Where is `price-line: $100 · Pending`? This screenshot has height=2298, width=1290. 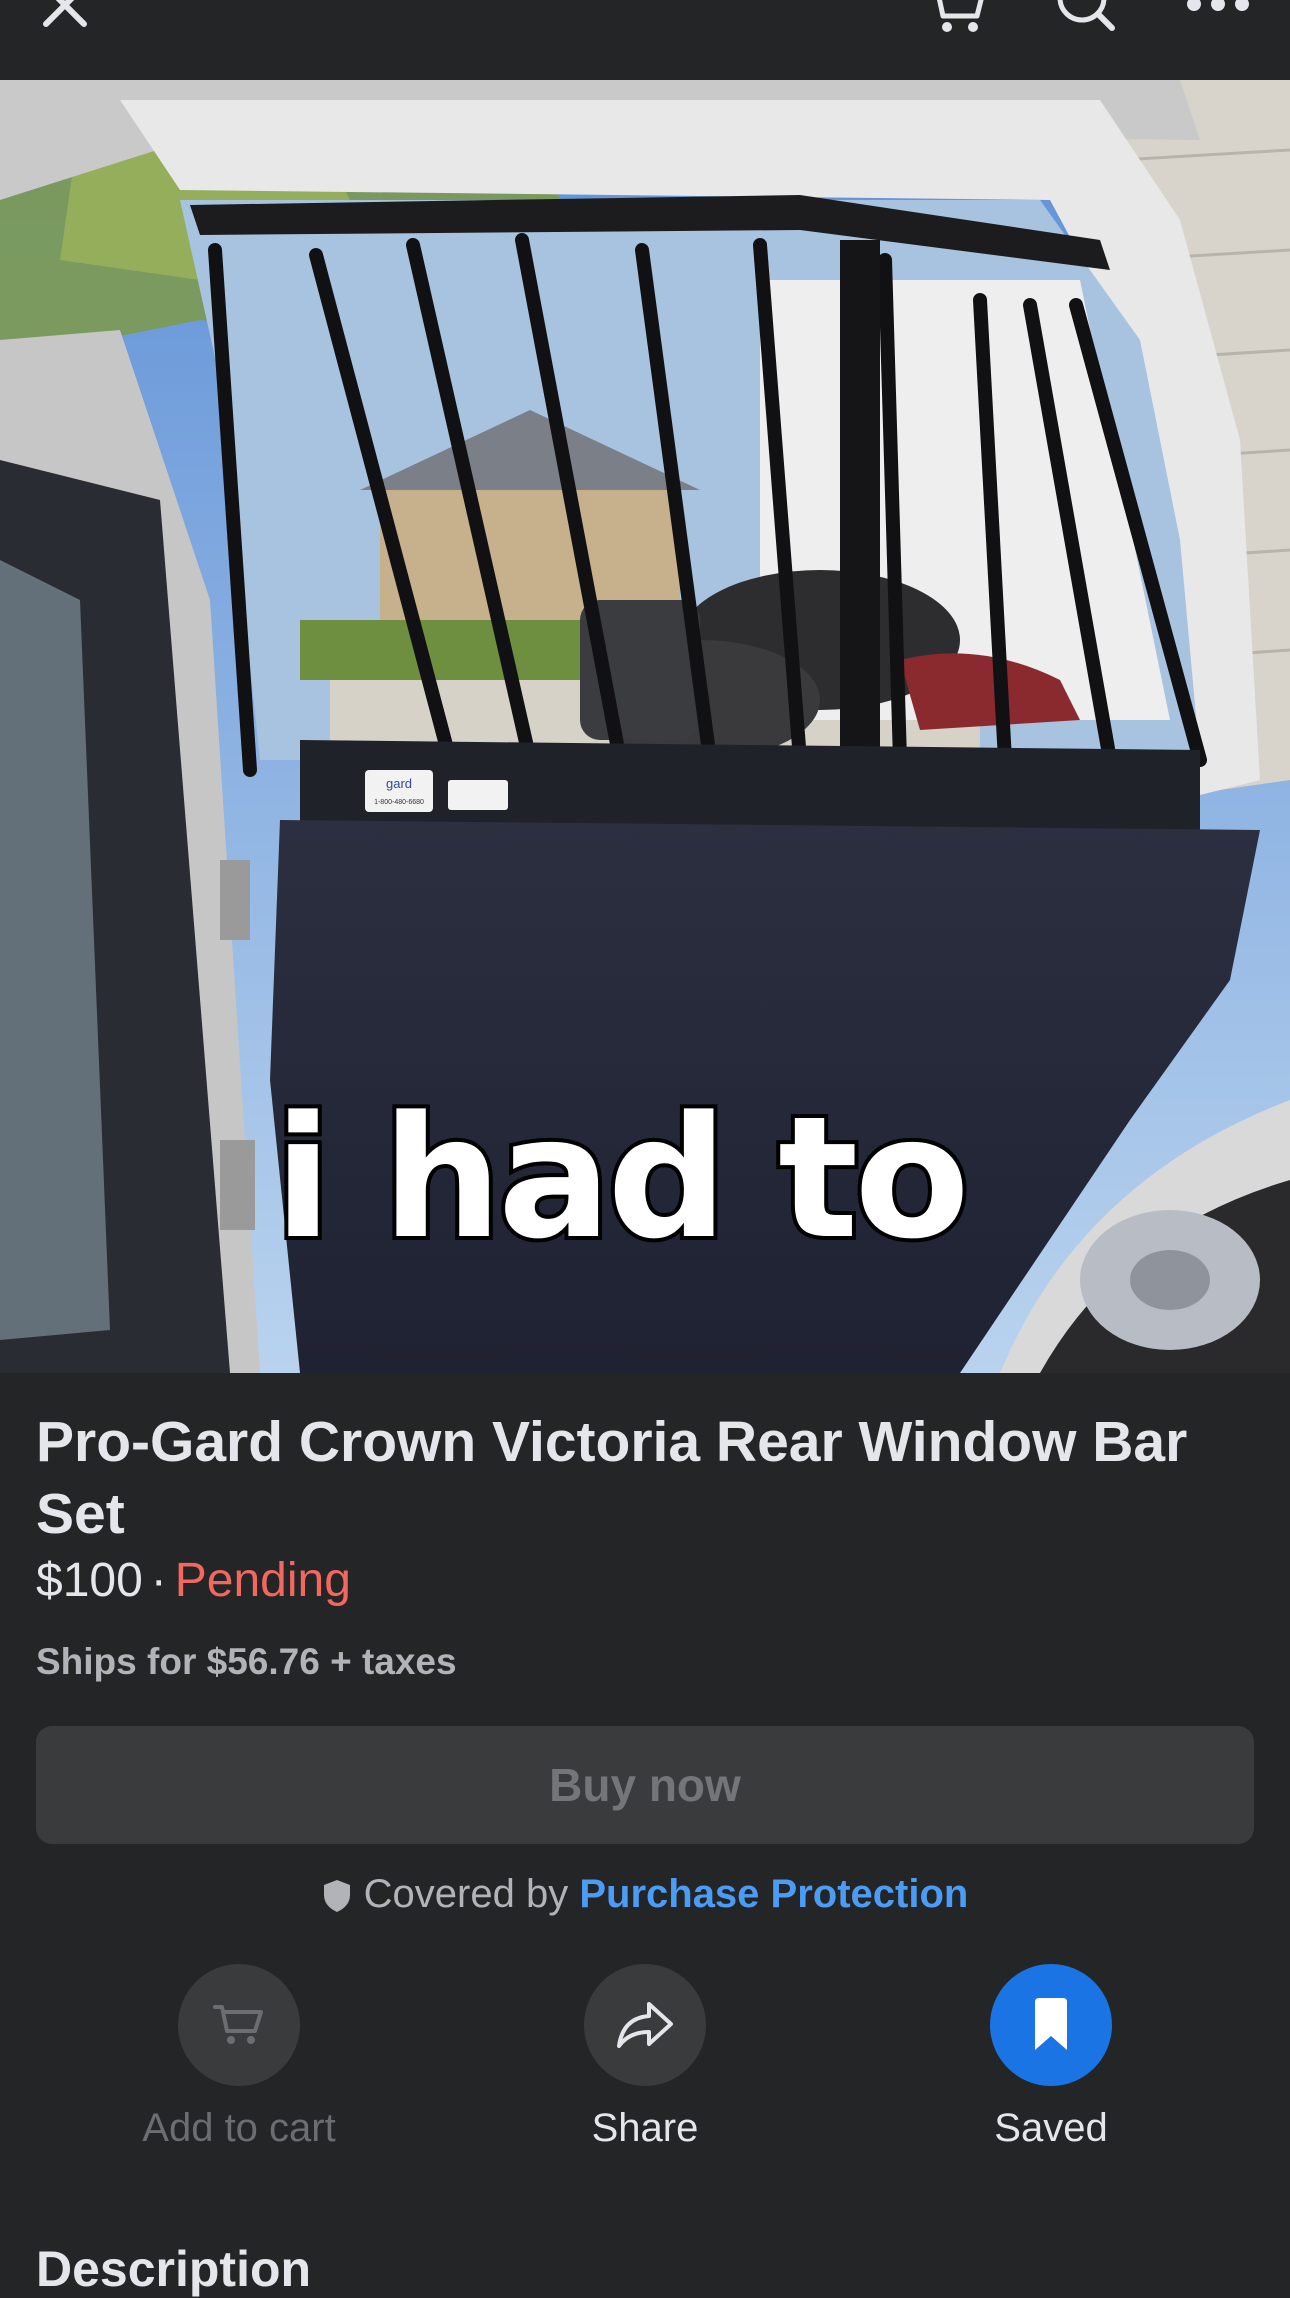
price-line: $100 · Pending is located at coordinates (193, 1580).